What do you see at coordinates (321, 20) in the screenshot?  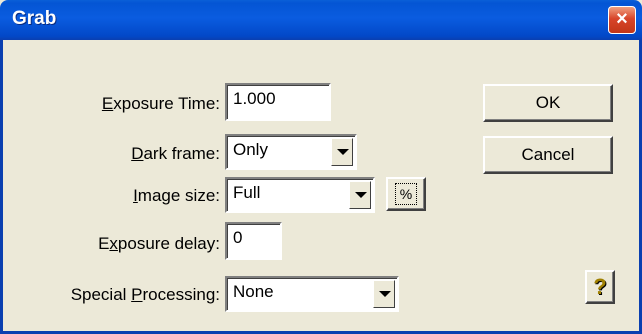 I see `title-bar: Grab ×` at bounding box center [321, 20].